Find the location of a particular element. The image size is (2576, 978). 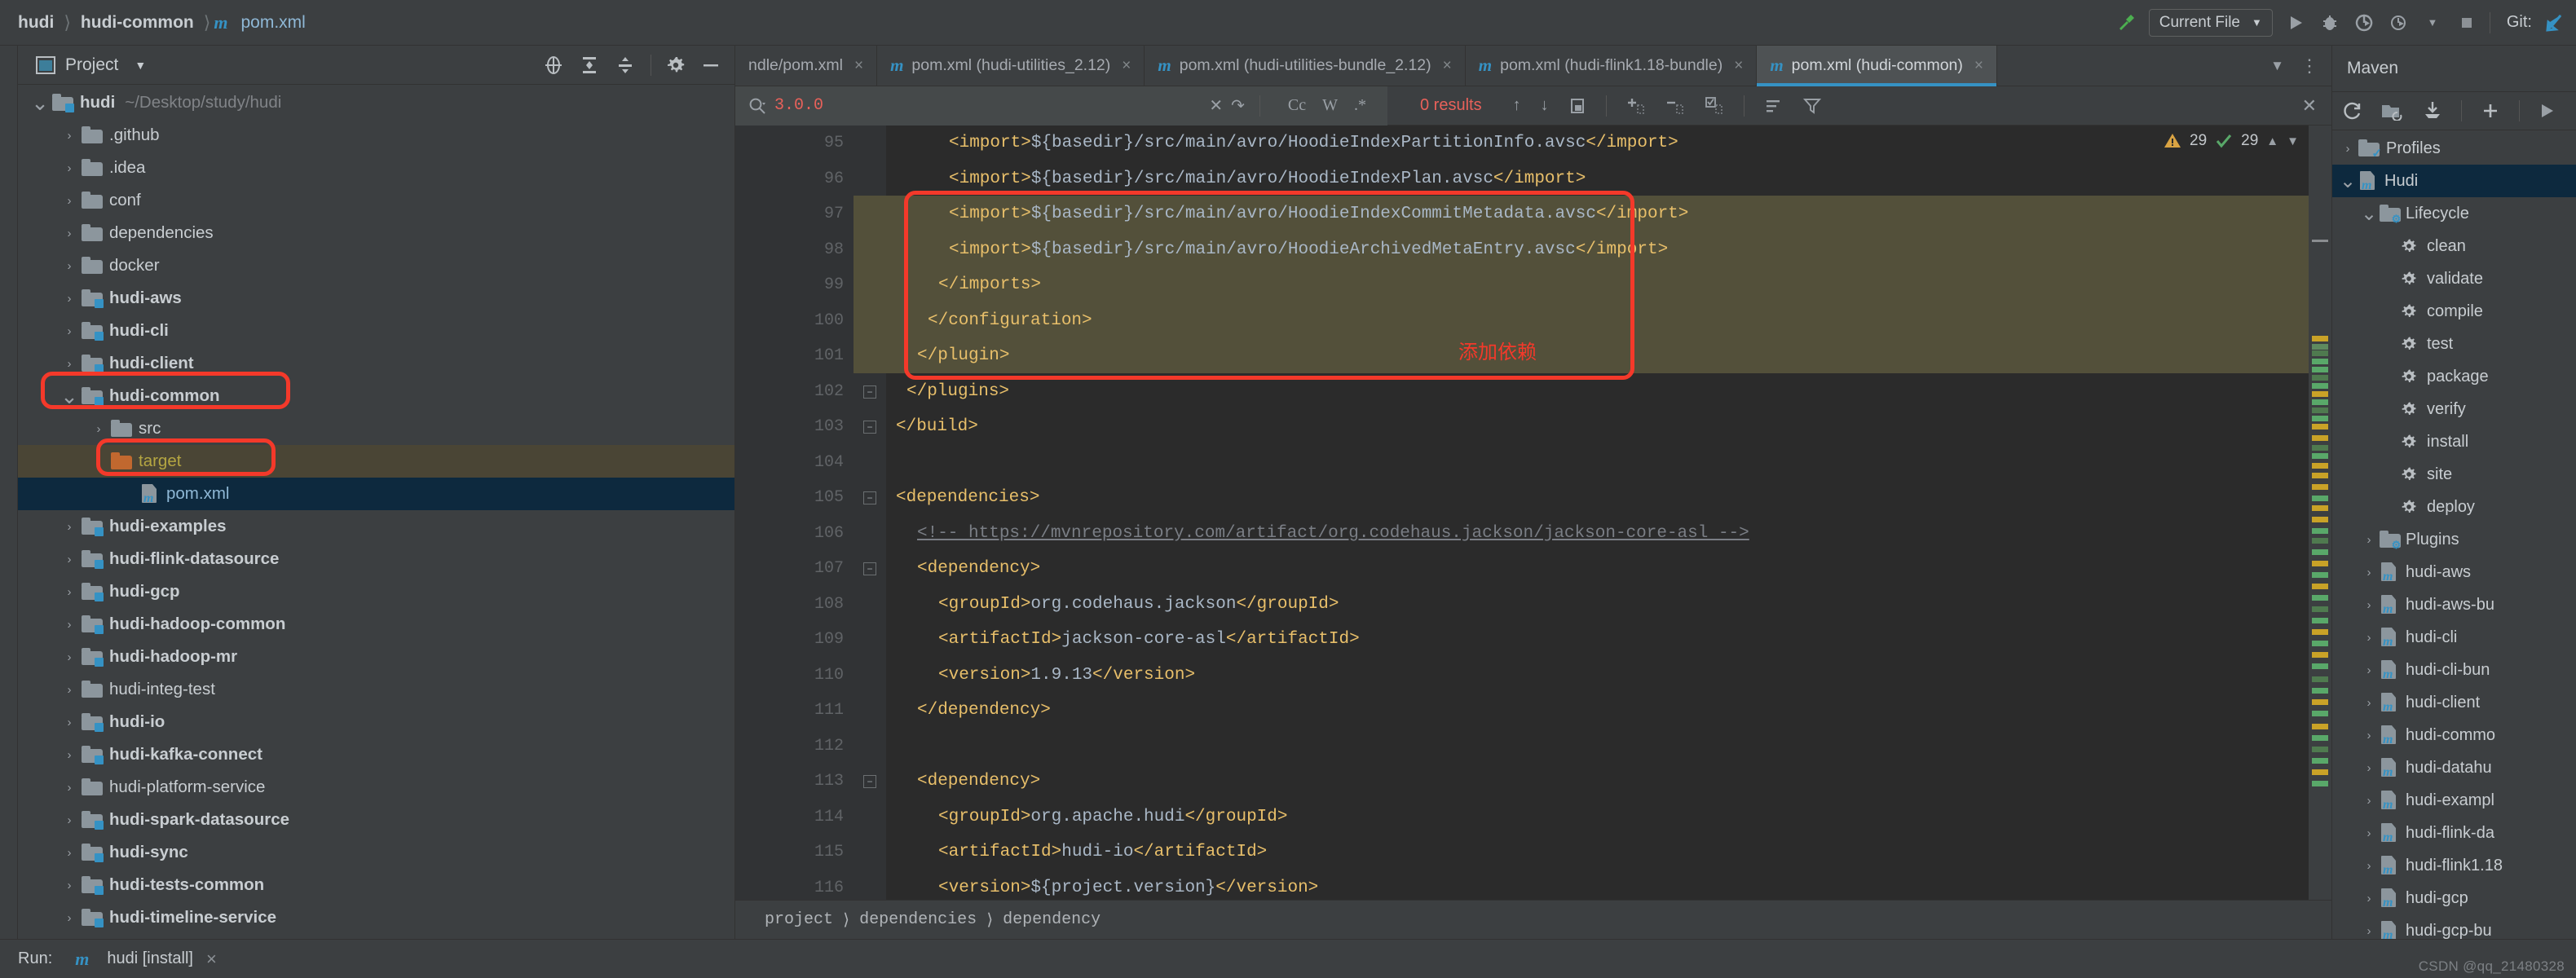

whole-words-toggle: W is located at coordinates (1330, 105).